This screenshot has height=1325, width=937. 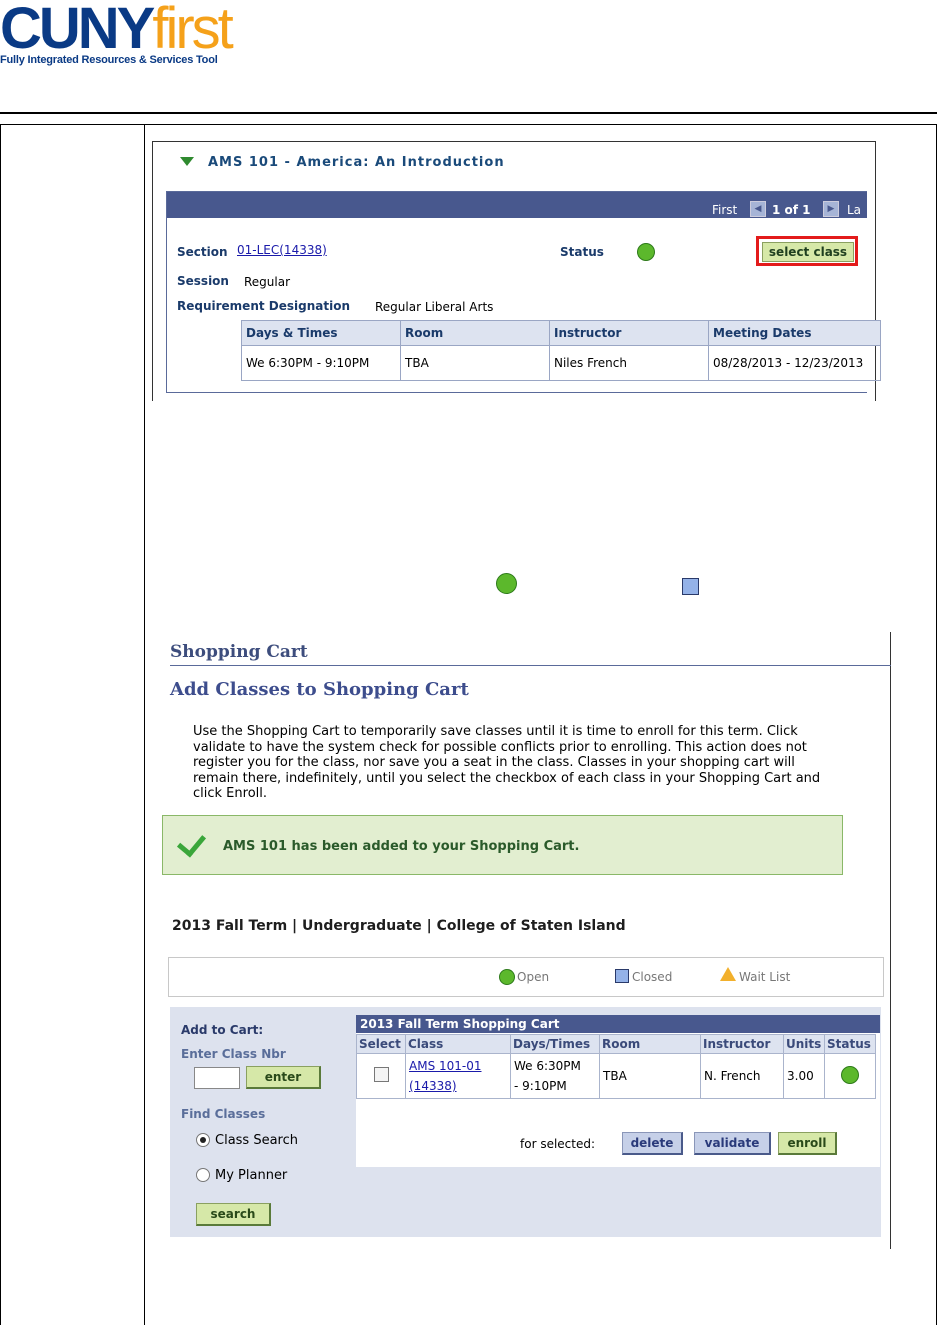 What do you see at coordinates (283, 1077) in the screenshot?
I see `enter-button: enter` at bounding box center [283, 1077].